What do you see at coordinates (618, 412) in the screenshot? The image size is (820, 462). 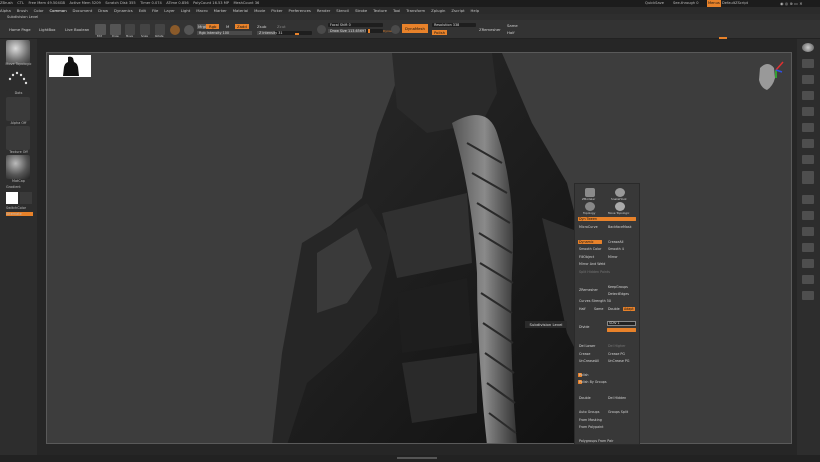 I see `groups-split-button: Groups Split` at bounding box center [618, 412].